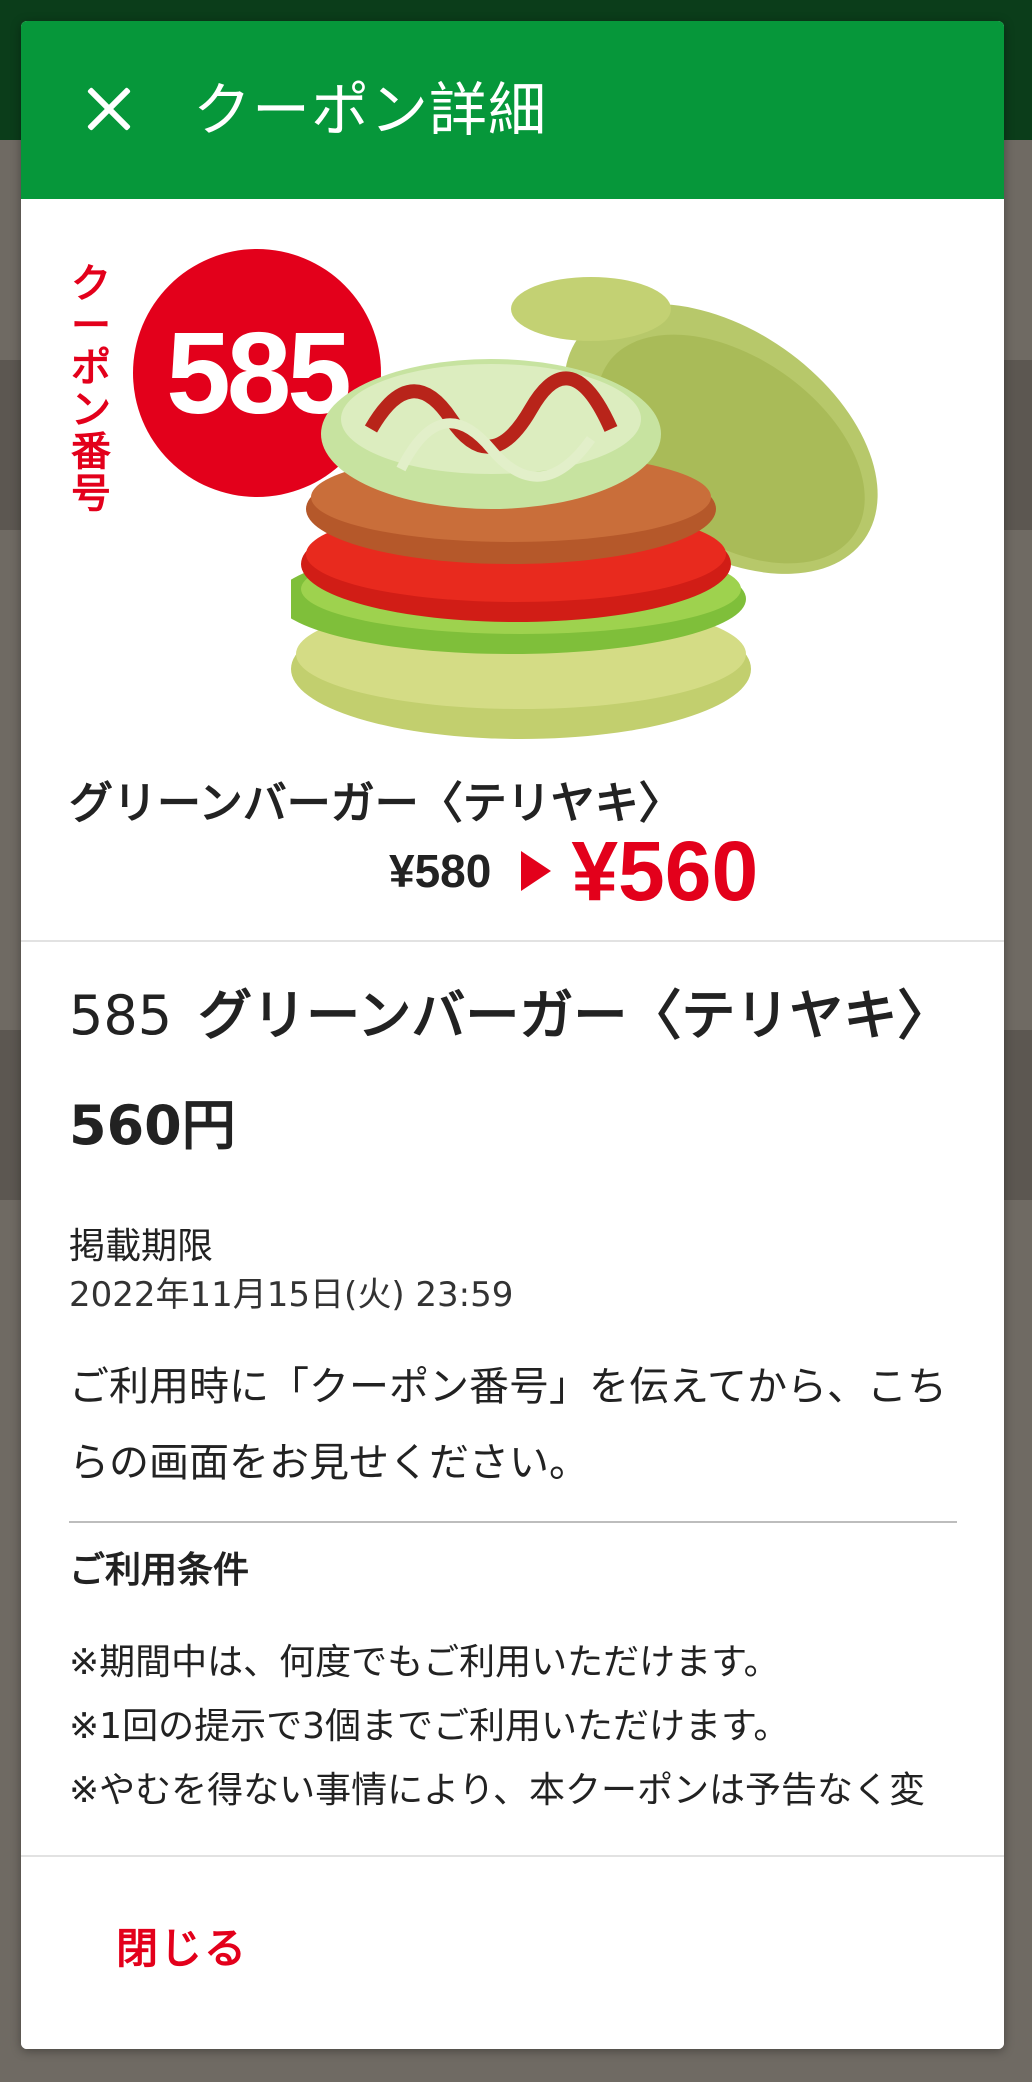  Describe the element at coordinates (91, 389) in the screenshot. I see `coupon-number-label: クーポン番号` at that location.